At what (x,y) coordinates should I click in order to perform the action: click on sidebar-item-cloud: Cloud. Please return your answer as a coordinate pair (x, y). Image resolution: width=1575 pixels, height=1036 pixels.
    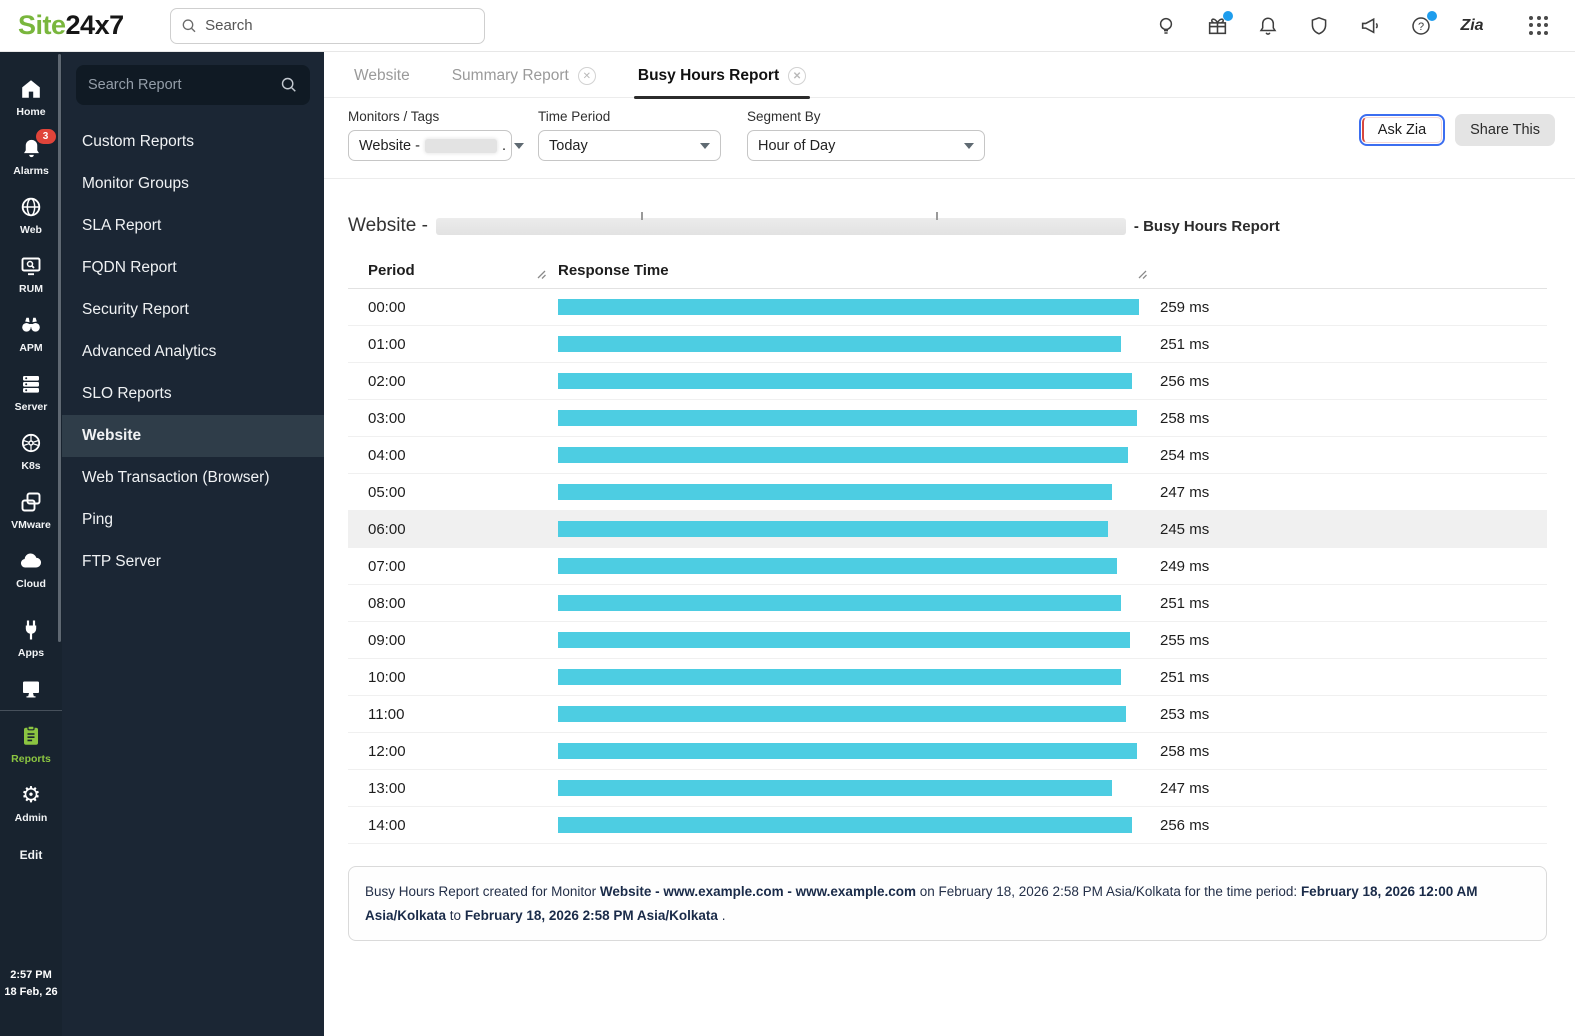
    Looking at the image, I should click on (31, 569).